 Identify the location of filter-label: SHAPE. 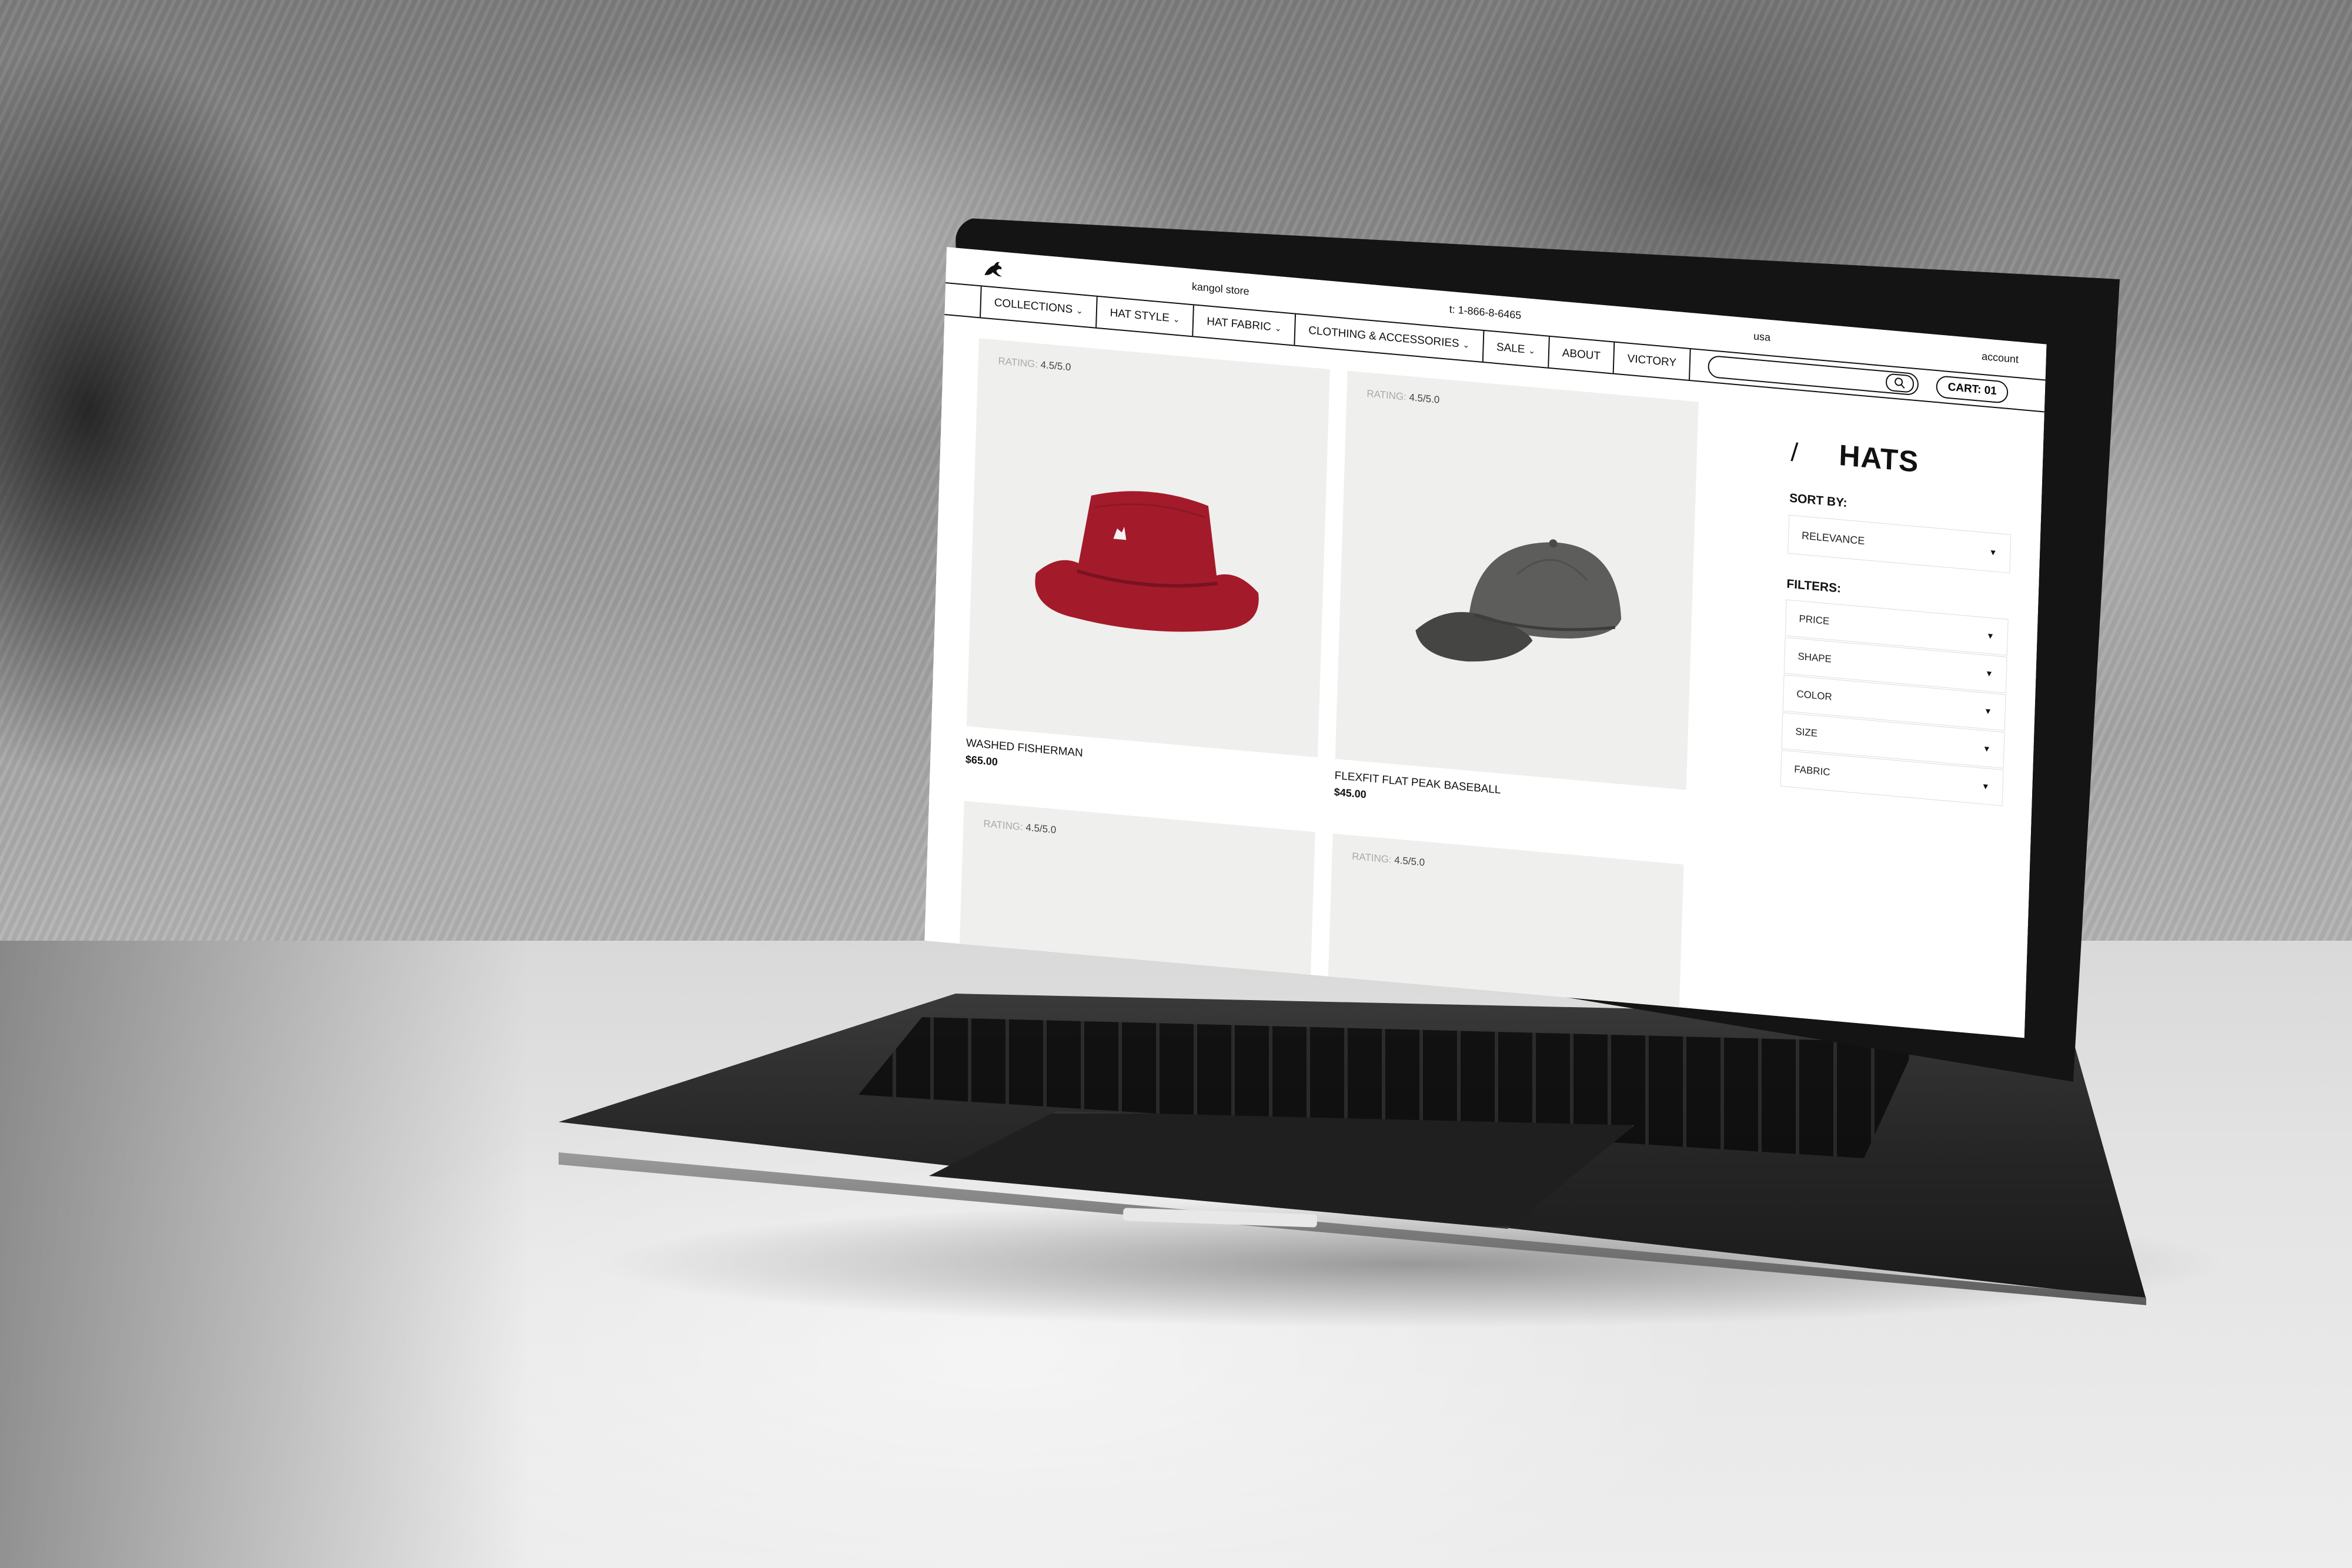
(1815, 657).